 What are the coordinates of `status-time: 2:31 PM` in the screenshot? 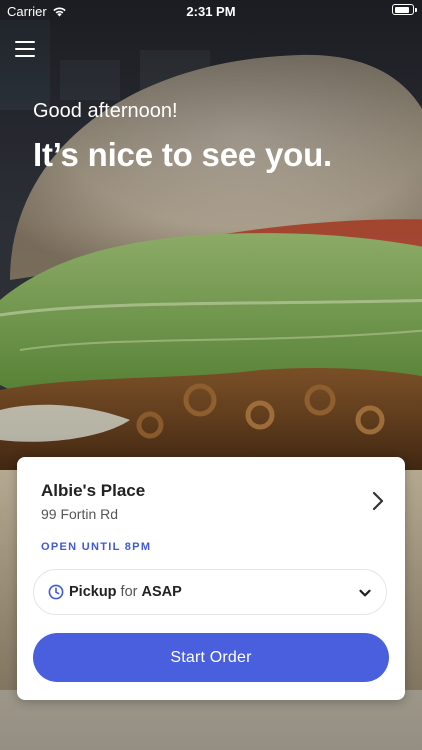 It's located at (211, 11).